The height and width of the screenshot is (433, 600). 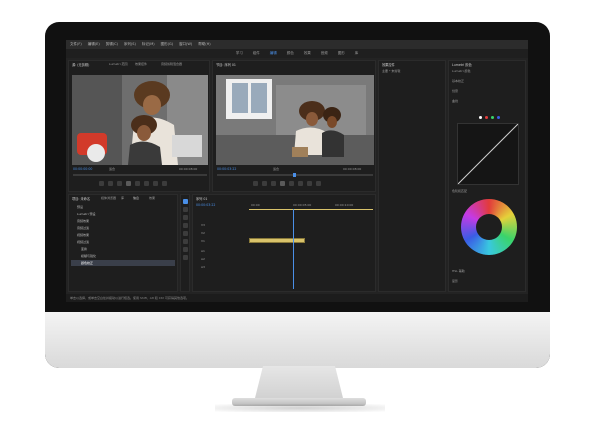 What do you see at coordinates (88, 256) in the screenshot?
I see `bin-blur-sharpen: 模糊与锐化` at bounding box center [88, 256].